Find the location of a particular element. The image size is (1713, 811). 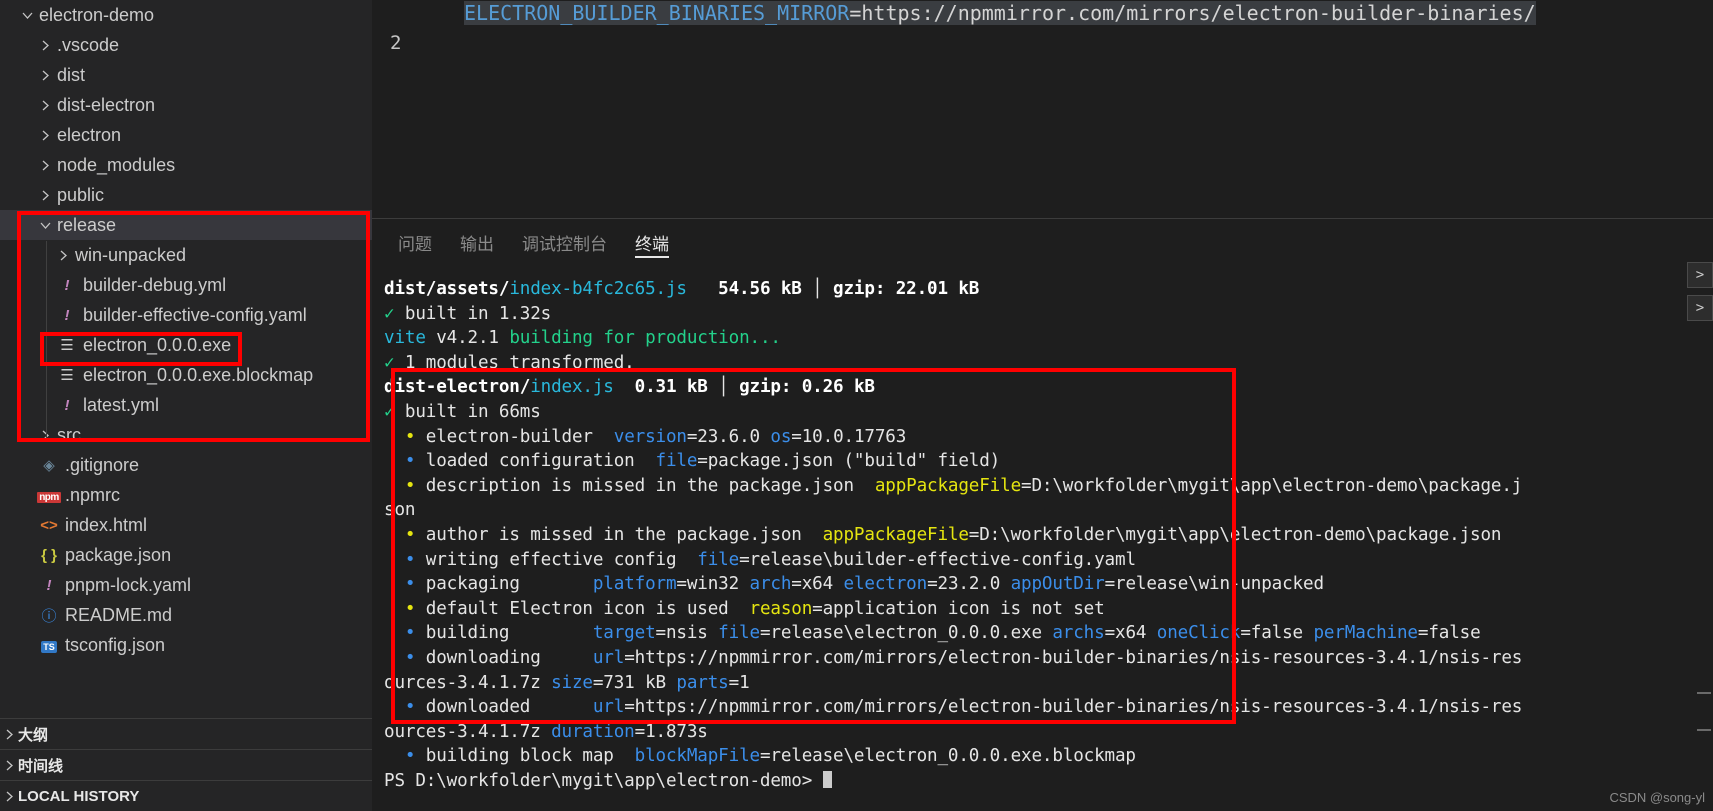

tree-item-tsconfig-json: TS tsconfig.json is located at coordinates (186, 645).